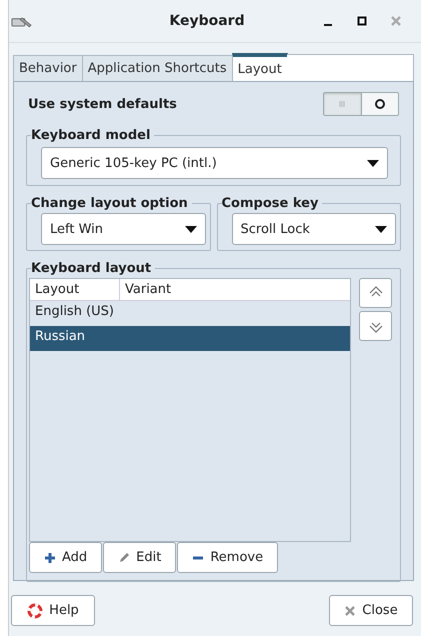 The width and height of the screenshot is (421, 636). What do you see at coordinates (102, 104) in the screenshot?
I see `setting-label: Use system defaults` at bounding box center [102, 104].